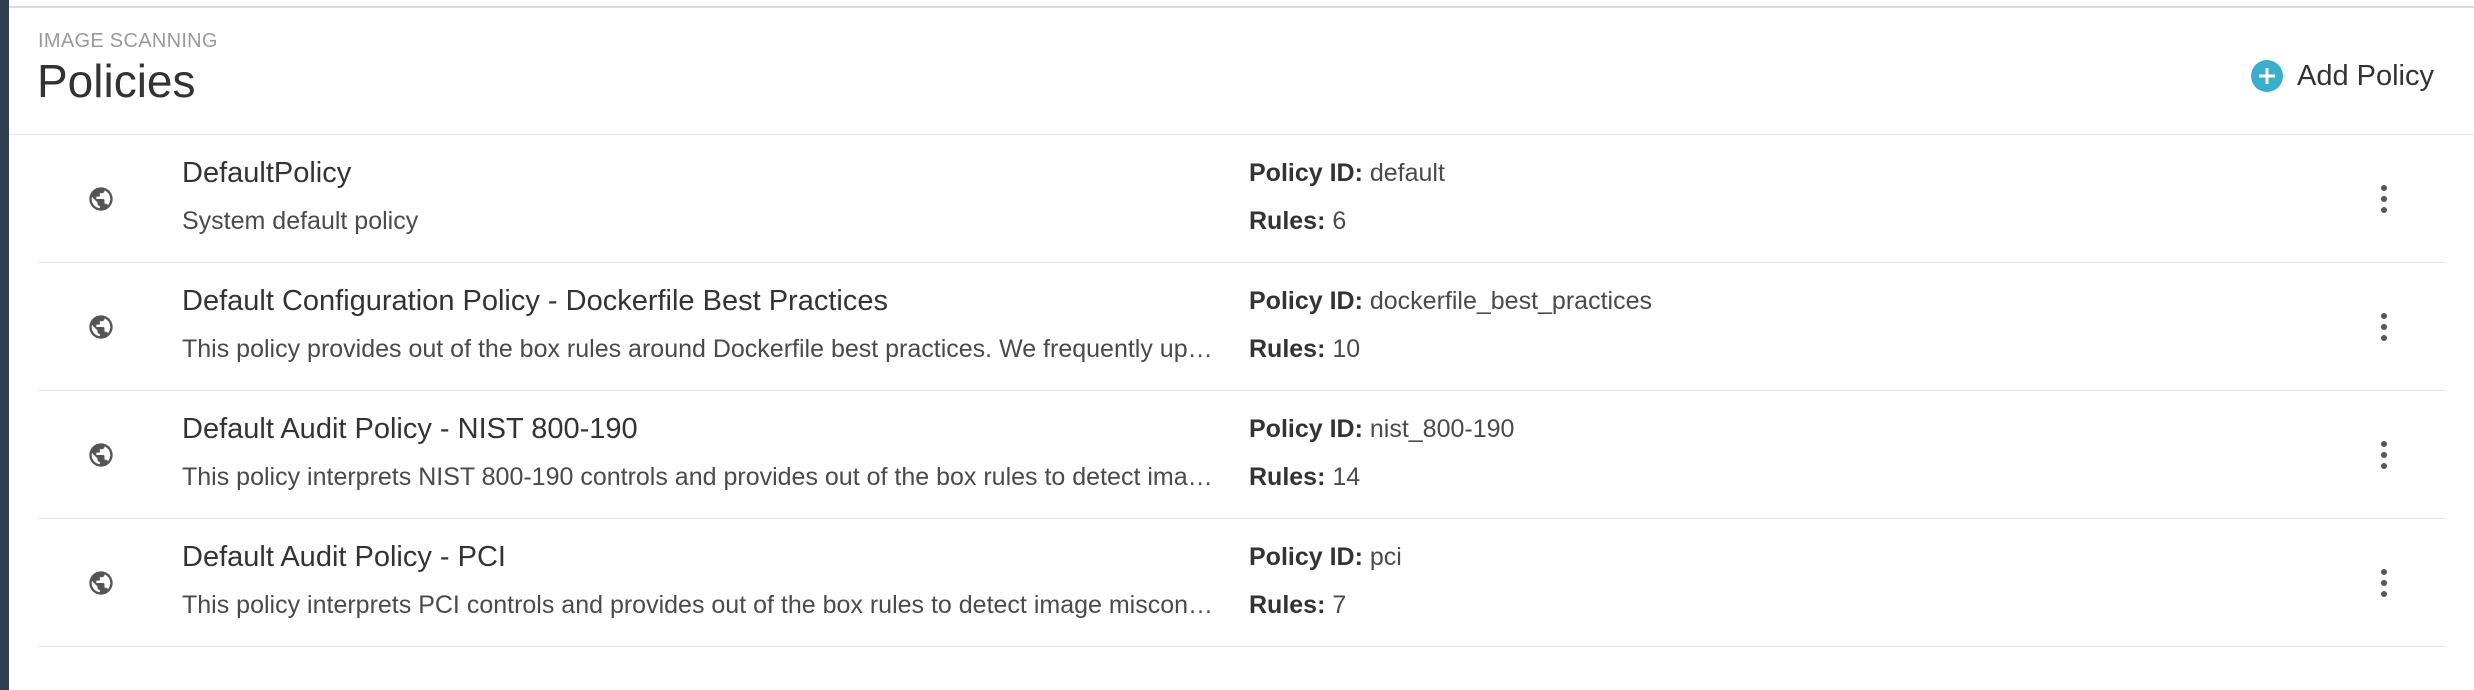 The width and height of the screenshot is (2474, 690). I want to click on add-policy-button: Add Policy, so click(2342, 76).